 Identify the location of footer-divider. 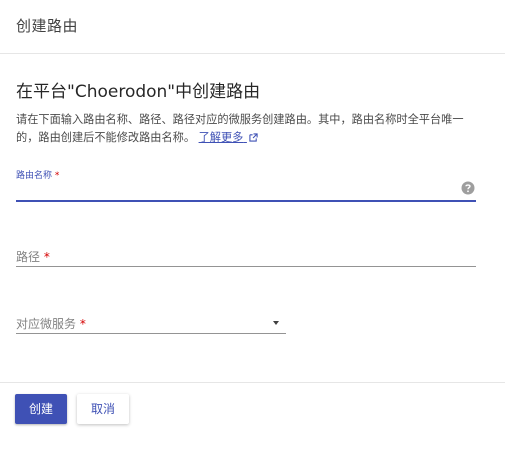
(252, 382).